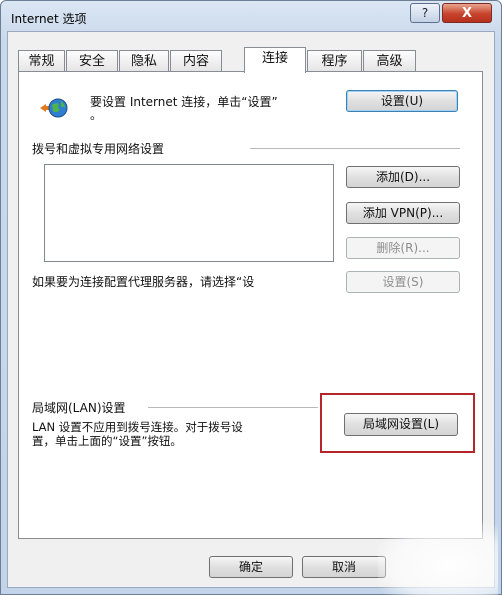  What do you see at coordinates (54, 108) in the screenshot?
I see `globe-network-icon` at bounding box center [54, 108].